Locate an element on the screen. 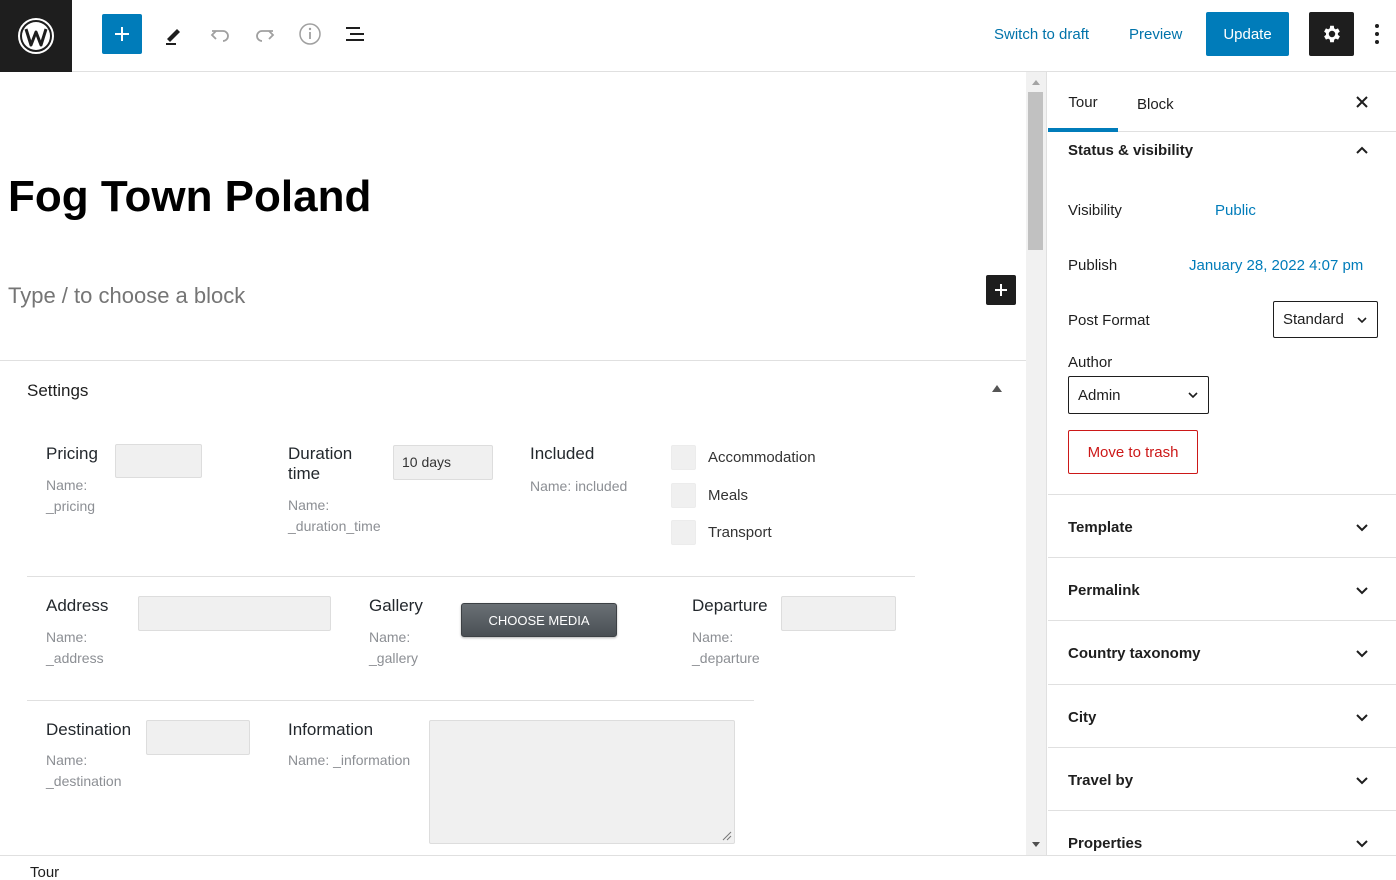 This screenshot has width=1396, height=880. information-label: Information is located at coordinates (331, 729).